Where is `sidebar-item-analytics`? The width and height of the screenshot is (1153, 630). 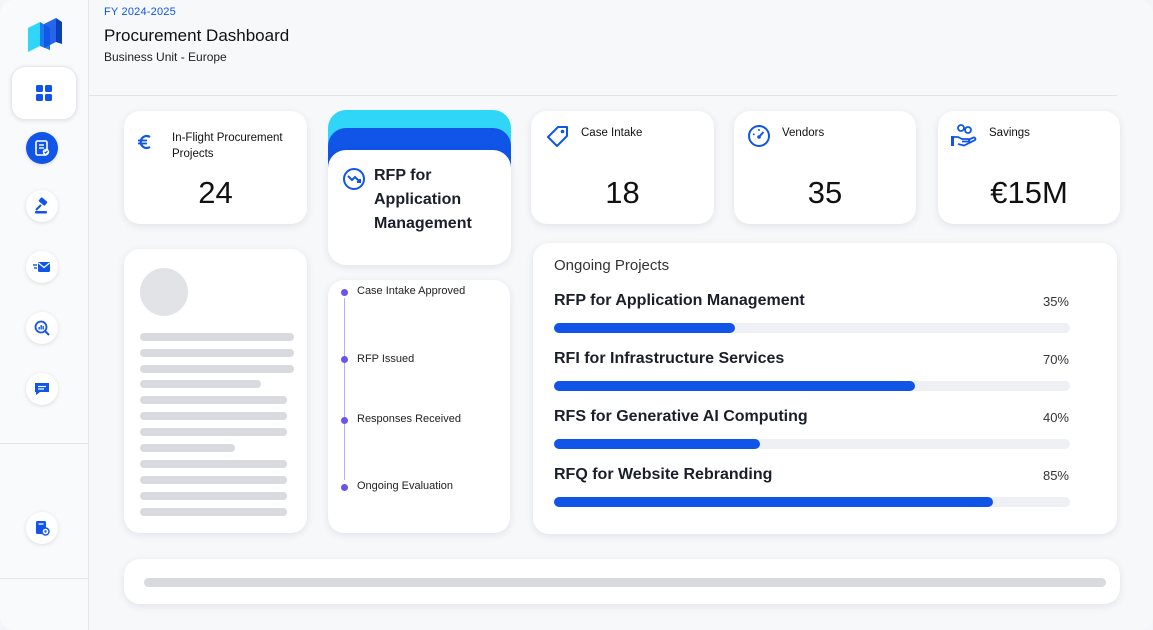
sidebar-item-analytics is located at coordinates (42, 328).